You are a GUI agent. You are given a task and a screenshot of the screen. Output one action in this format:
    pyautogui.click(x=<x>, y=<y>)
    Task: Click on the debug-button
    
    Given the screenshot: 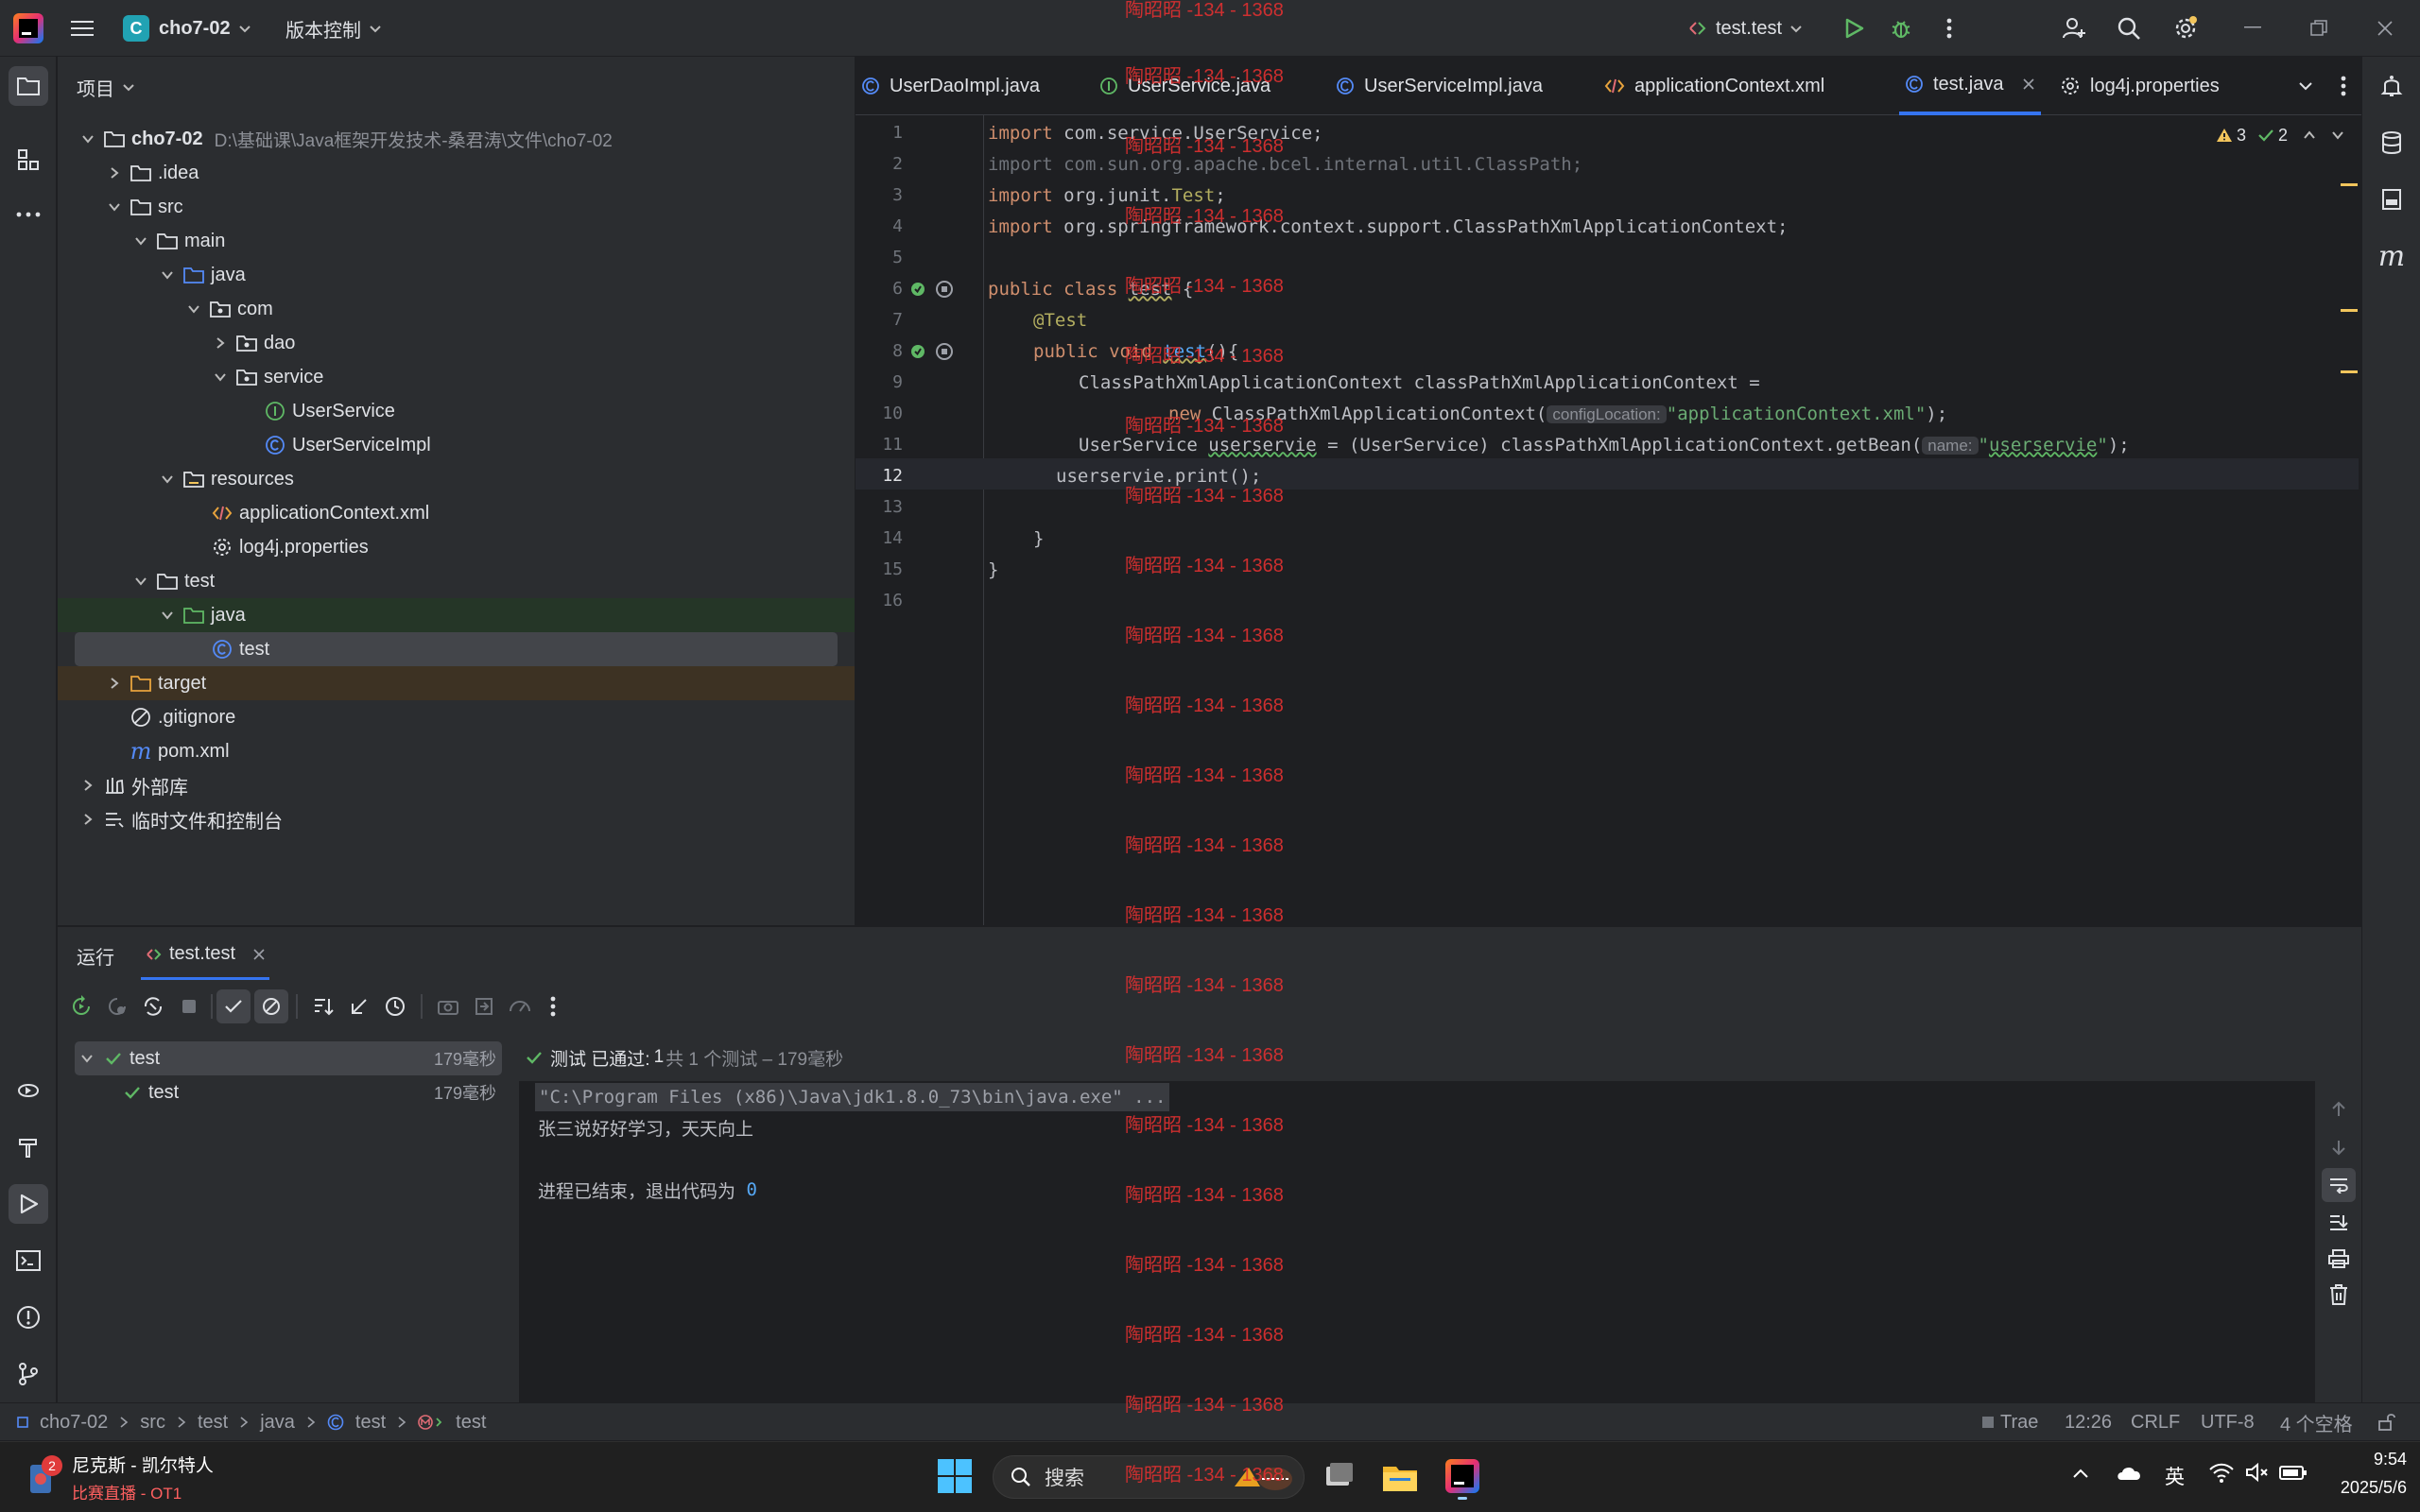 What is the action you would take?
    pyautogui.click(x=1901, y=28)
    